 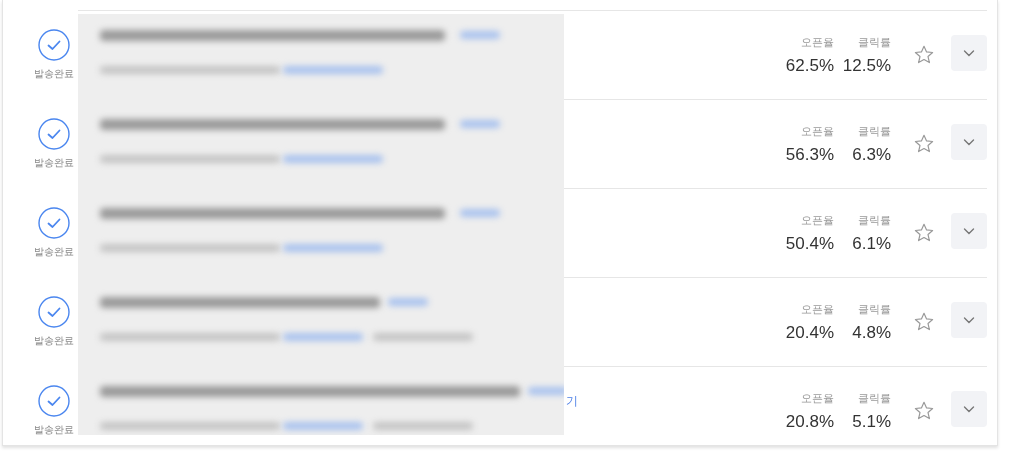 I want to click on click-rate: 6.3%, so click(x=871, y=154).